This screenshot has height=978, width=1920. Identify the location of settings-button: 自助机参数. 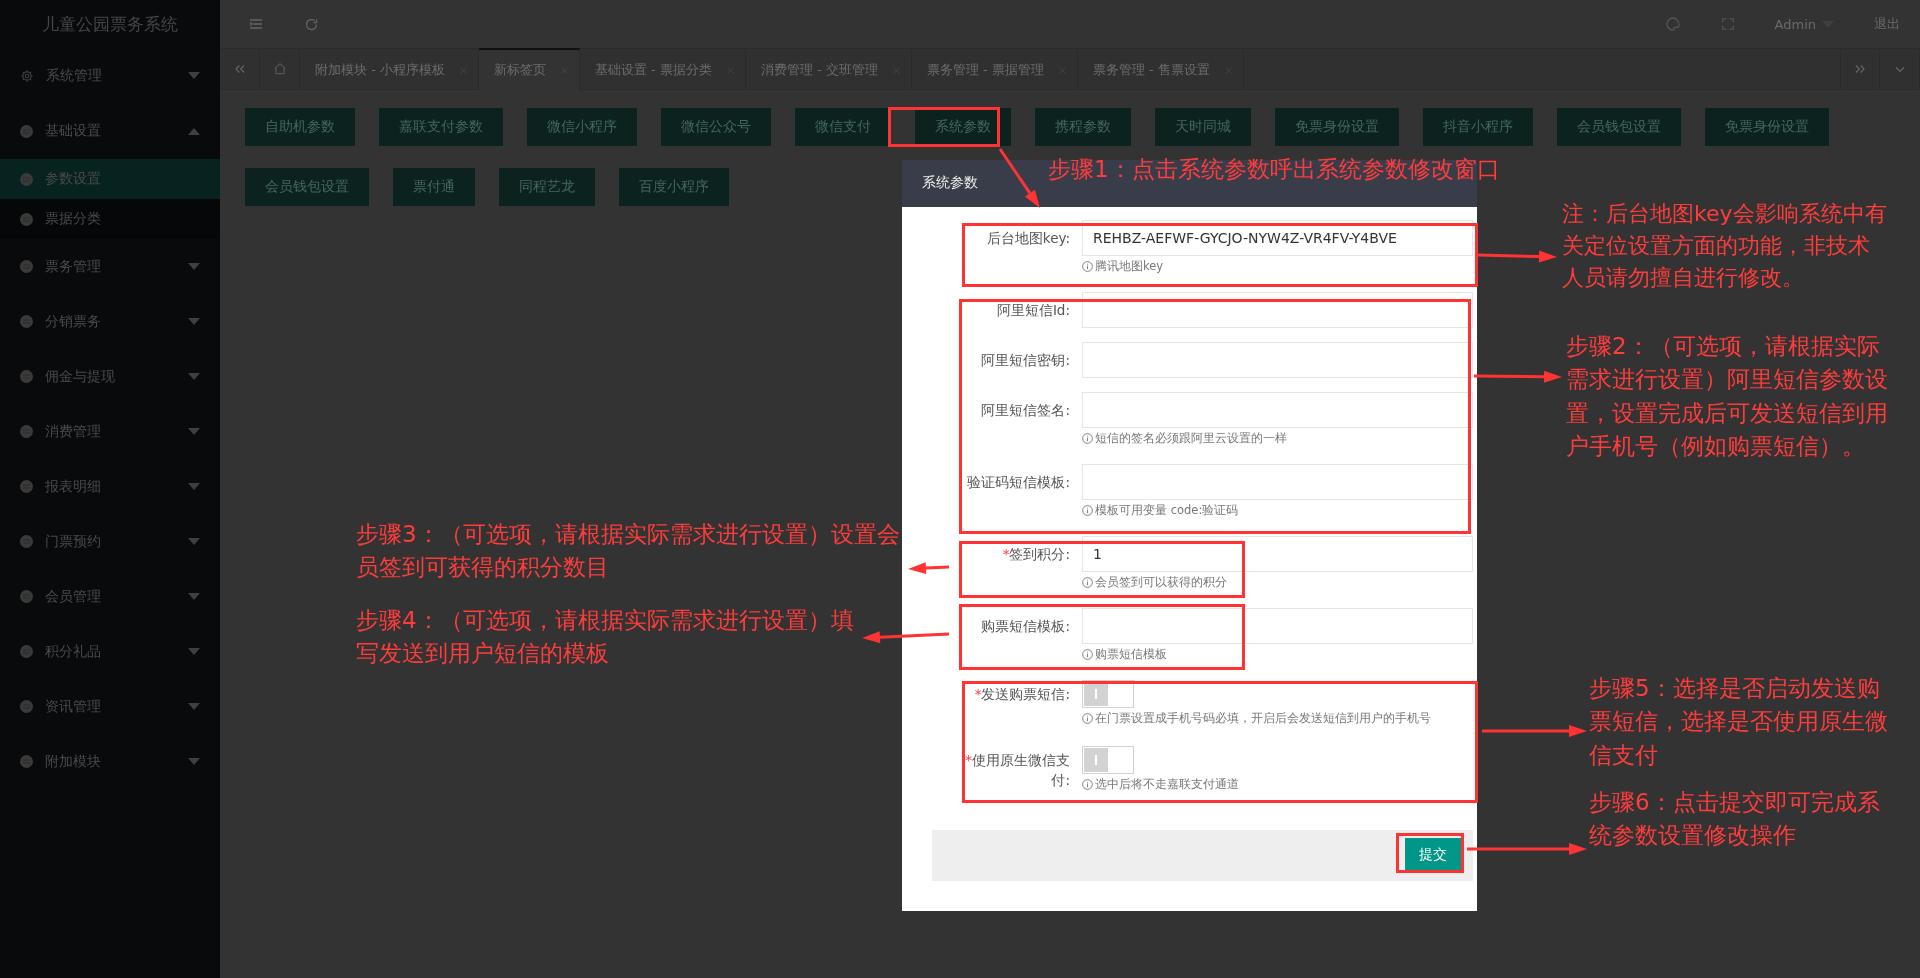
(300, 127).